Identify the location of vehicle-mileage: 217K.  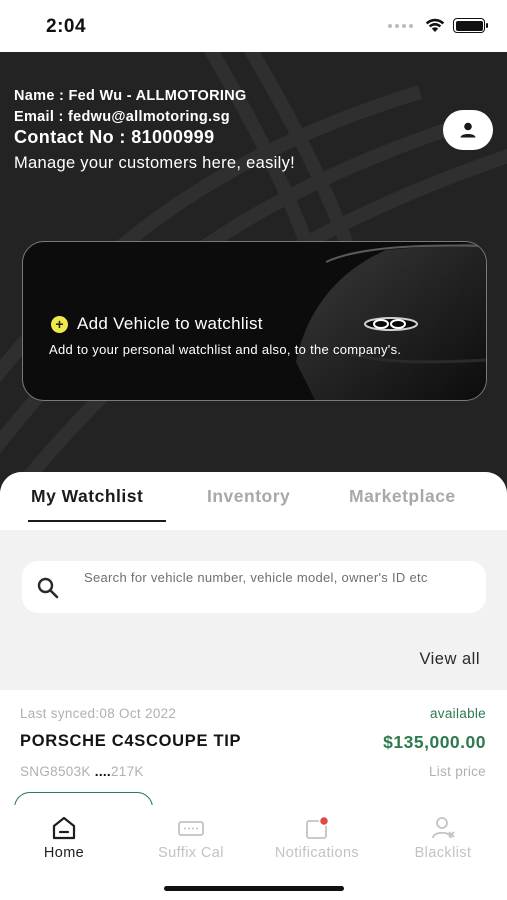
(127, 771).